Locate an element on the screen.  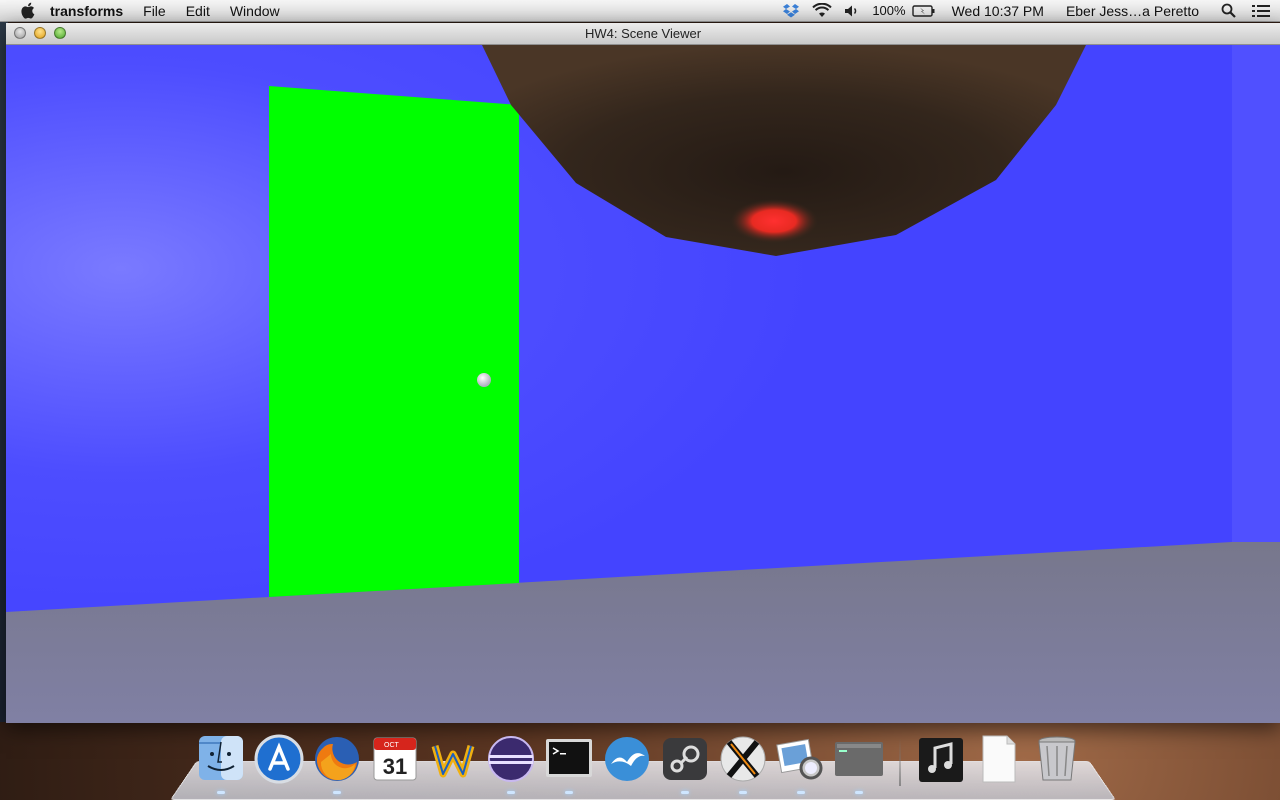
dock-eclipse is located at coordinates (511, 763).